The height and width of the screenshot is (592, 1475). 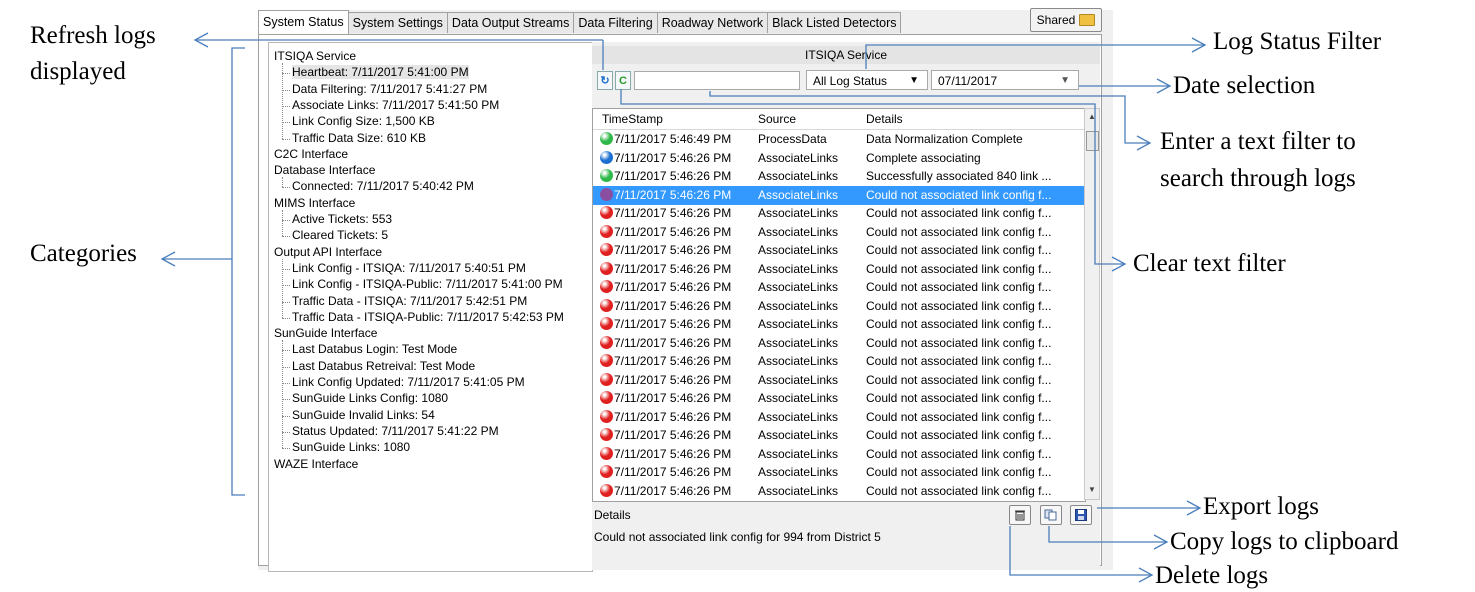 What do you see at coordinates (1297, 41) in the screenshot?
I see `annotation-log-status: Log Status Filter` at bounding box center [1297, 41].